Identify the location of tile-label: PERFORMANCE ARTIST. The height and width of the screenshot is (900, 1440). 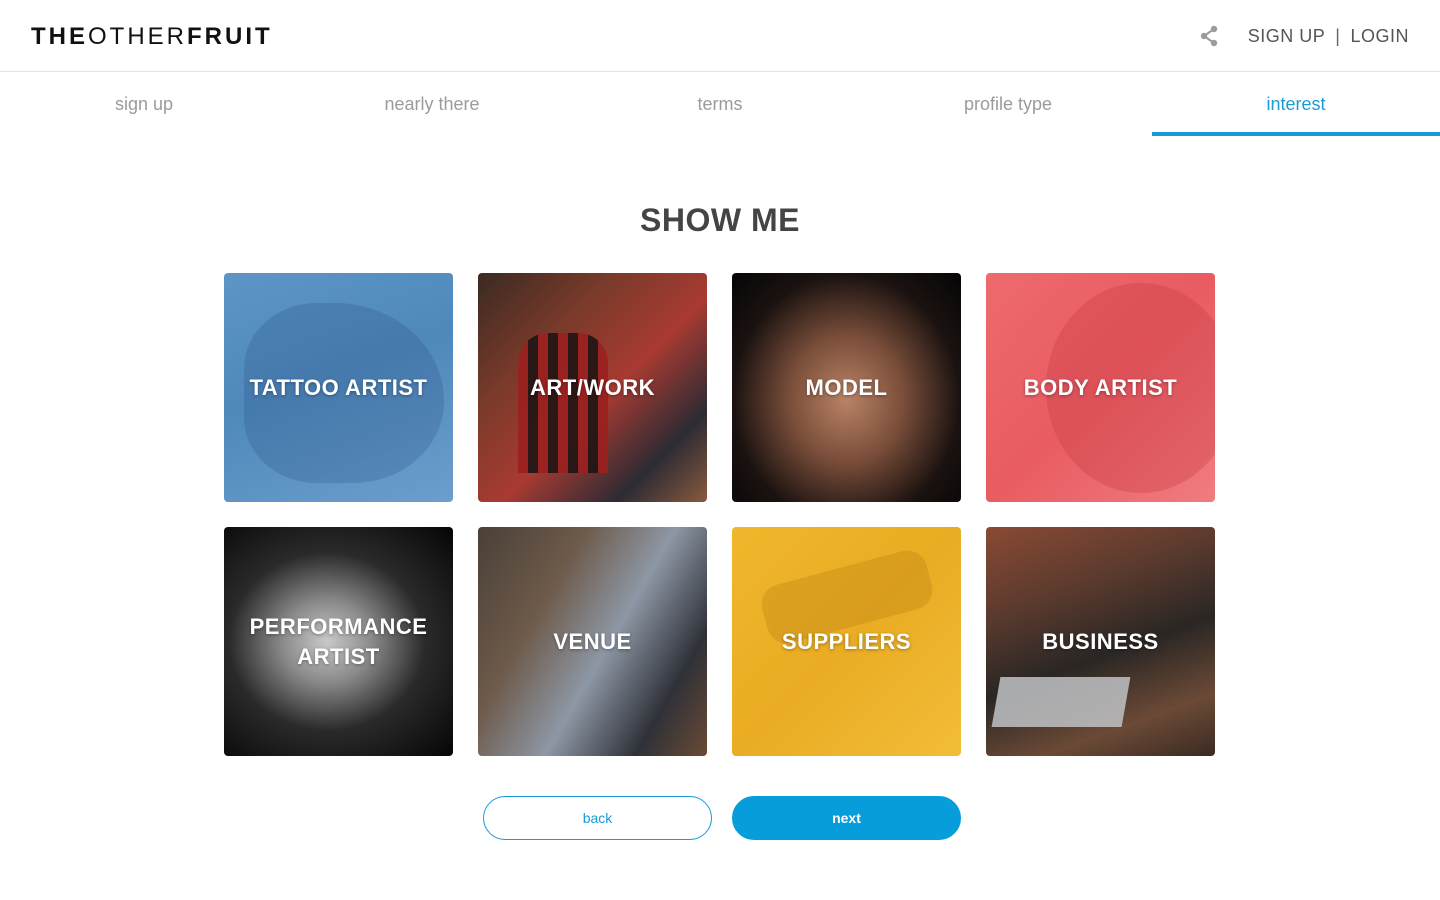
(338, 641).